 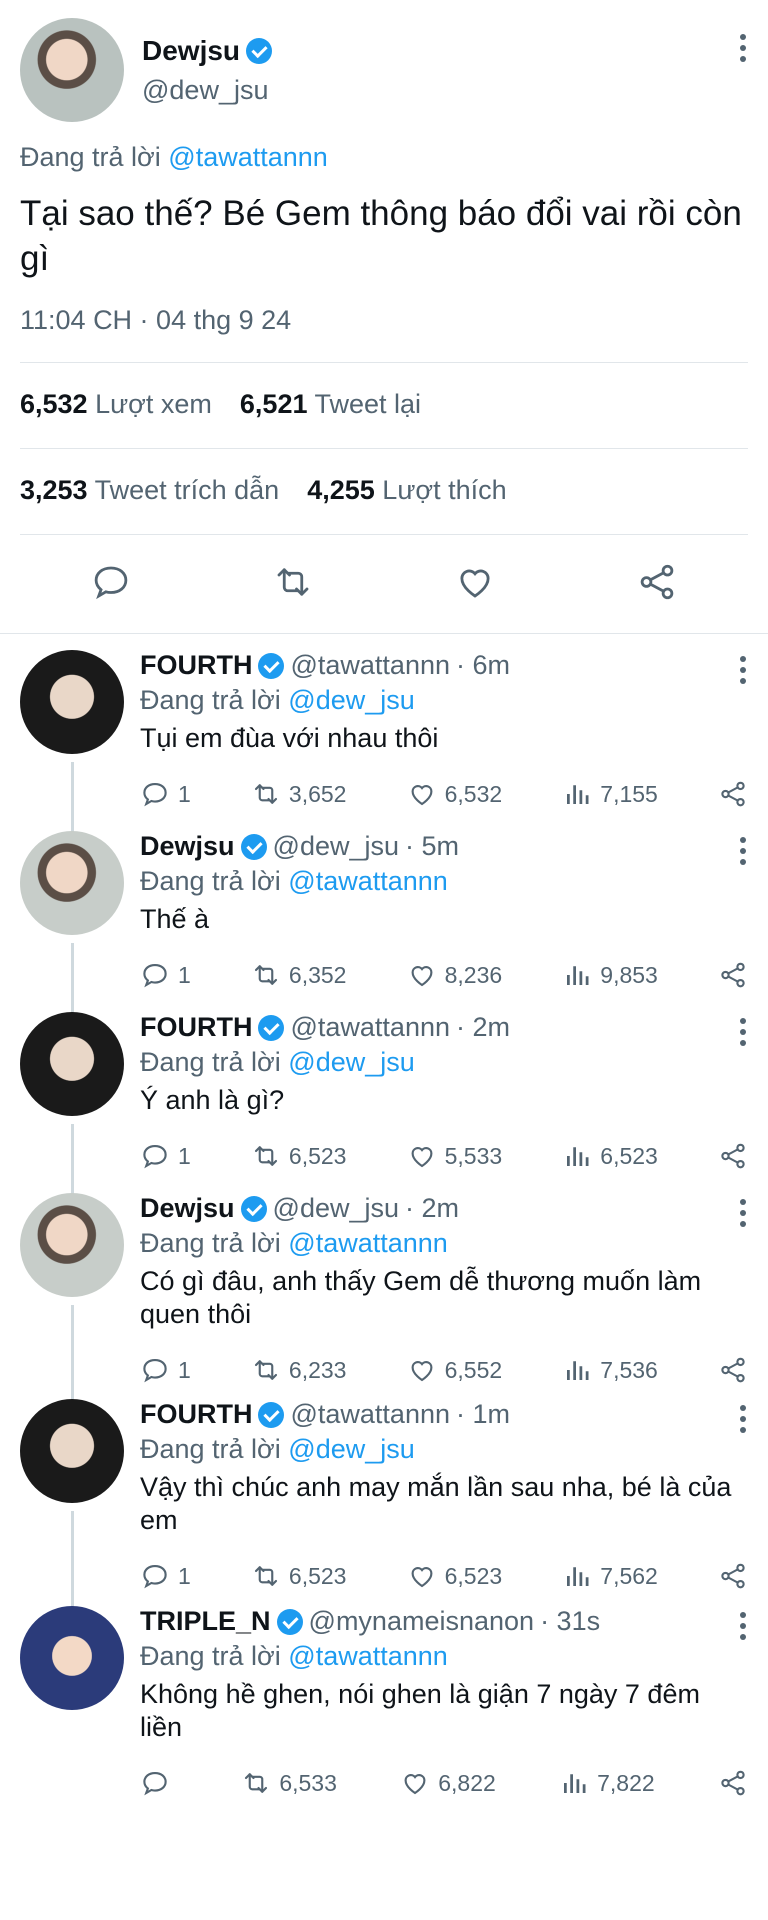 I want to click on tweet-timestamp: 11:04 CH · 04 thg 9 24, so click(x=384, y=333).